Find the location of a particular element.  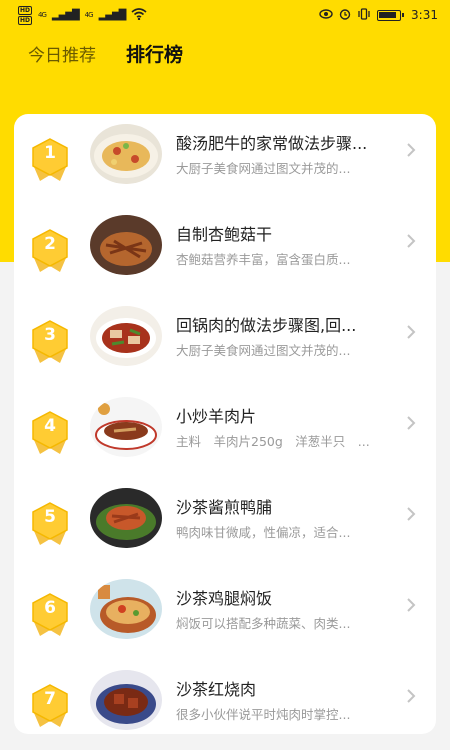

dish-title: 沙茶红烧肉 is located at coordinates (216, 689).